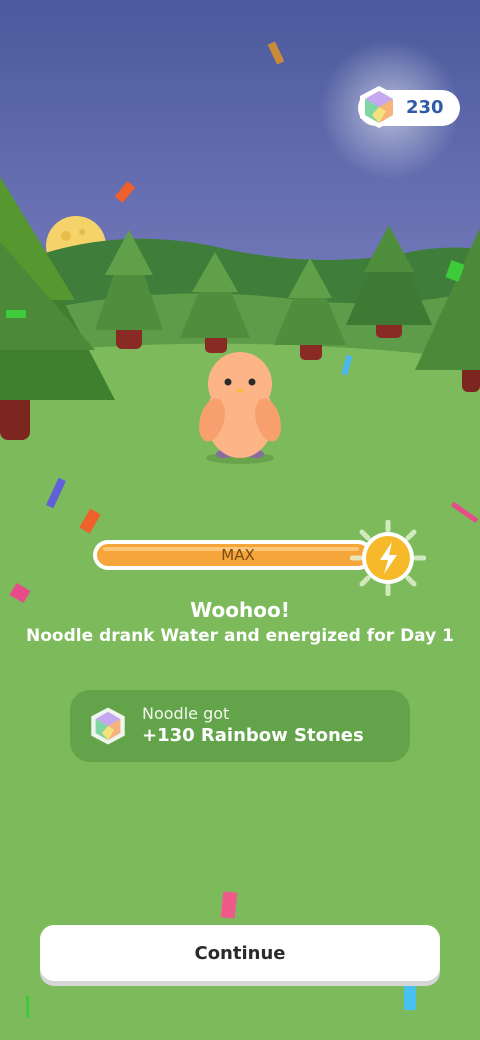 The width and height of the screenshot is (480, 1040). What do you see at coordinates (186, 713) in the screenshot?
I see `reward-caption: Noodle got` at bounding box center [186, 713].